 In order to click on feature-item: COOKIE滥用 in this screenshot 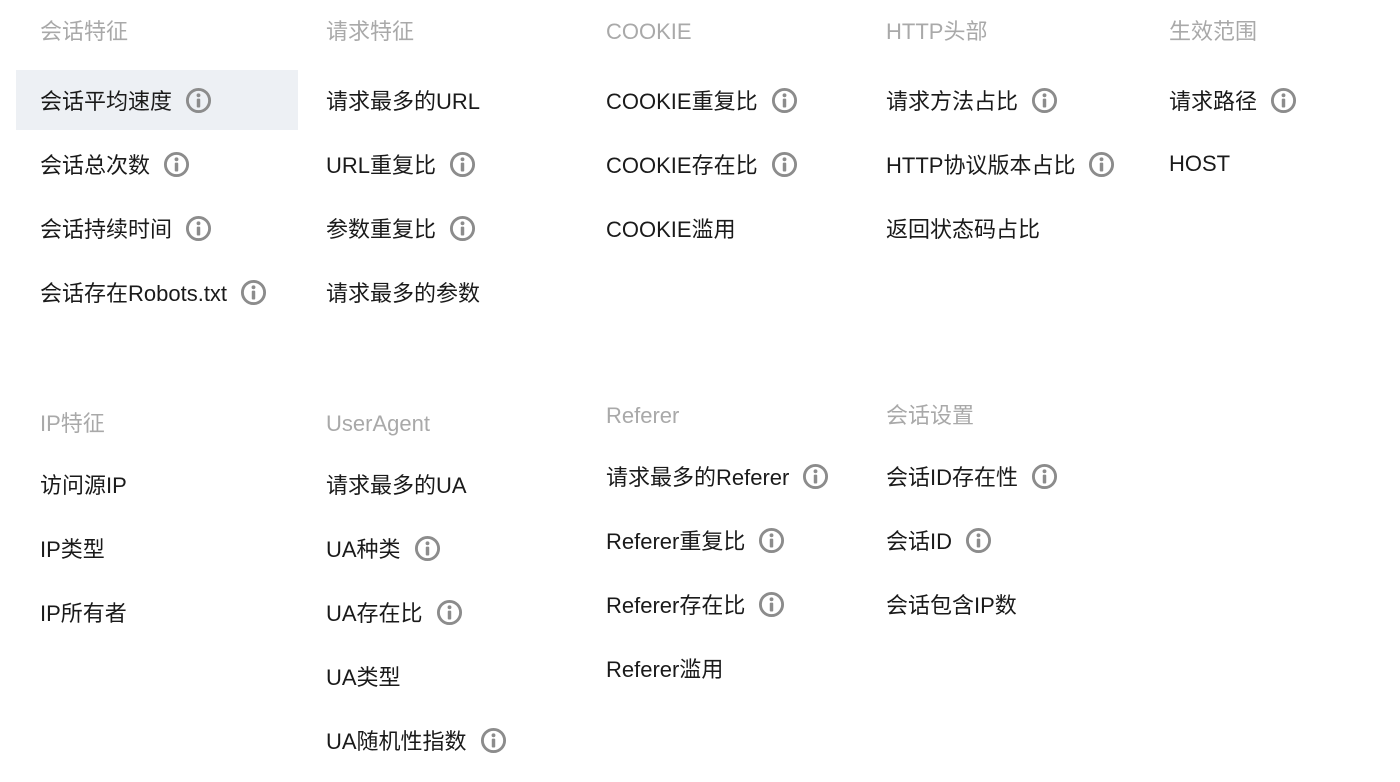, I will do `click(659, 228)`.